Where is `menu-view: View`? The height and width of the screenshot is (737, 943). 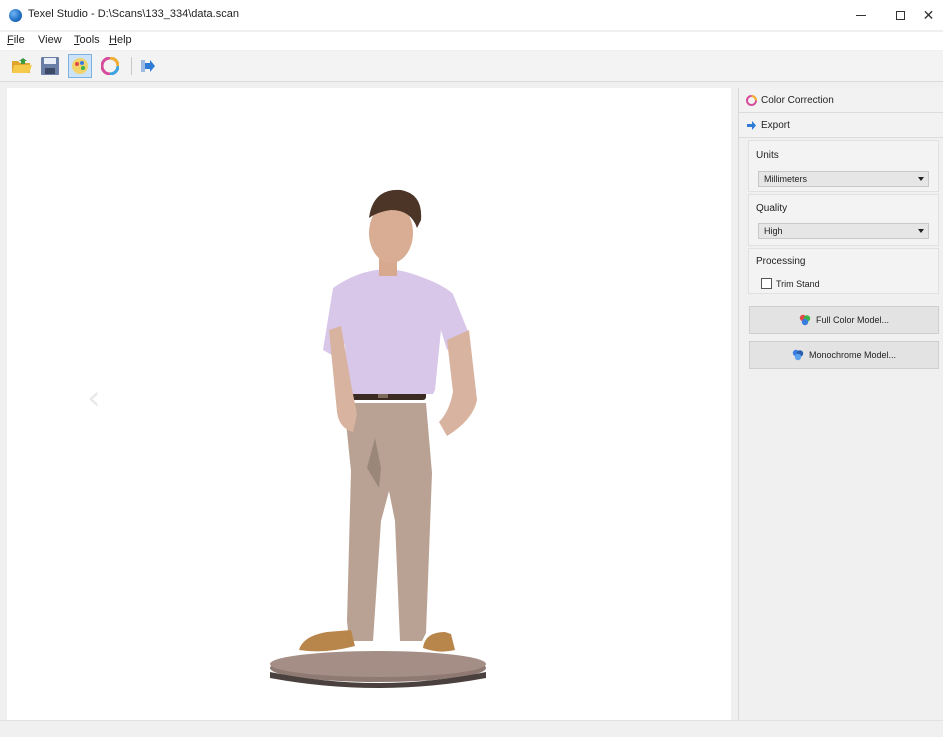 menu-view: View is located at coordinates (50, 40).